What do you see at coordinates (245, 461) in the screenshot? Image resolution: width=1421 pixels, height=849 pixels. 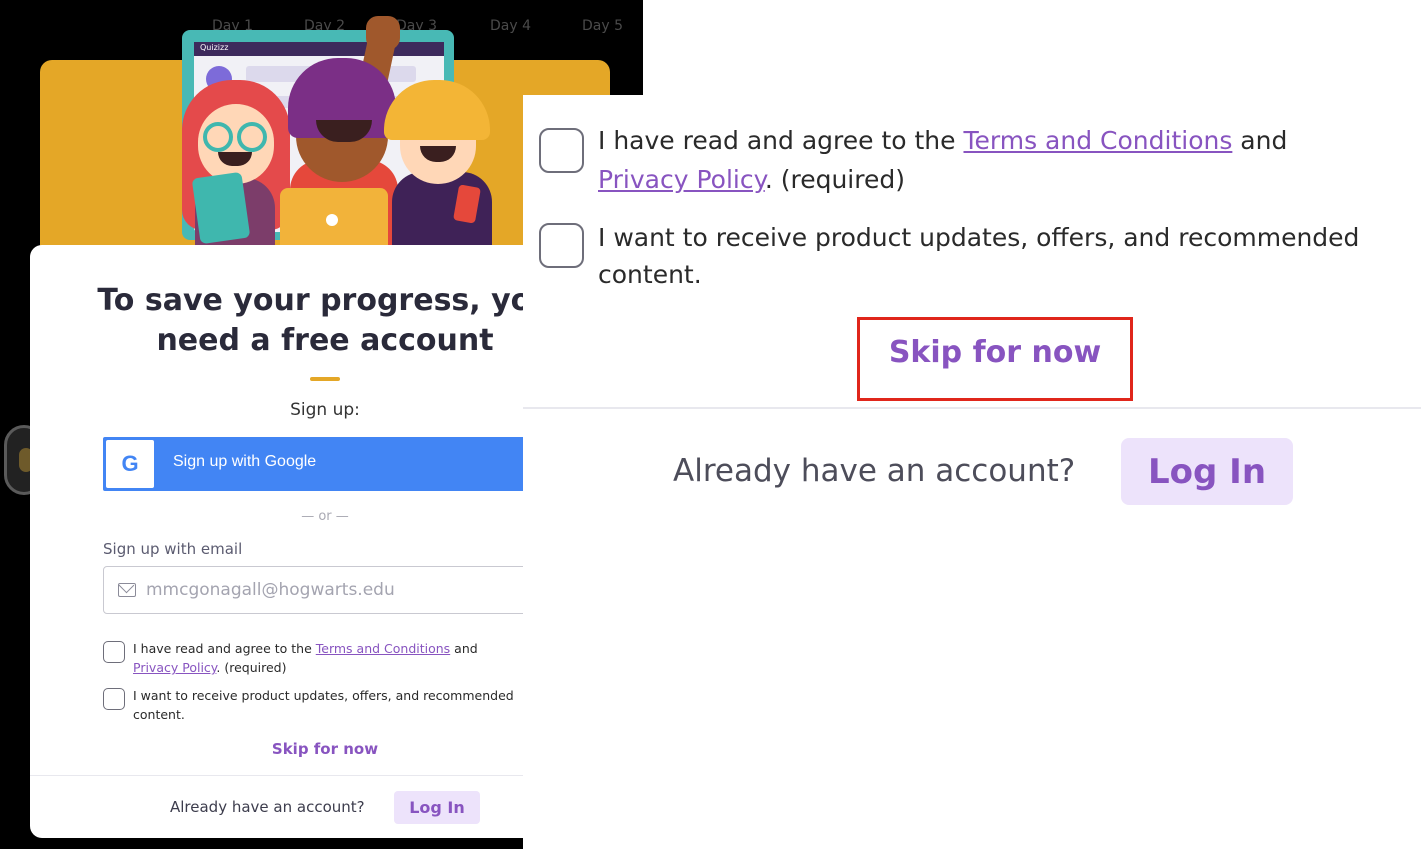 I see `google-signup-label: Sign up with Google` at bounding box center [245, 461].